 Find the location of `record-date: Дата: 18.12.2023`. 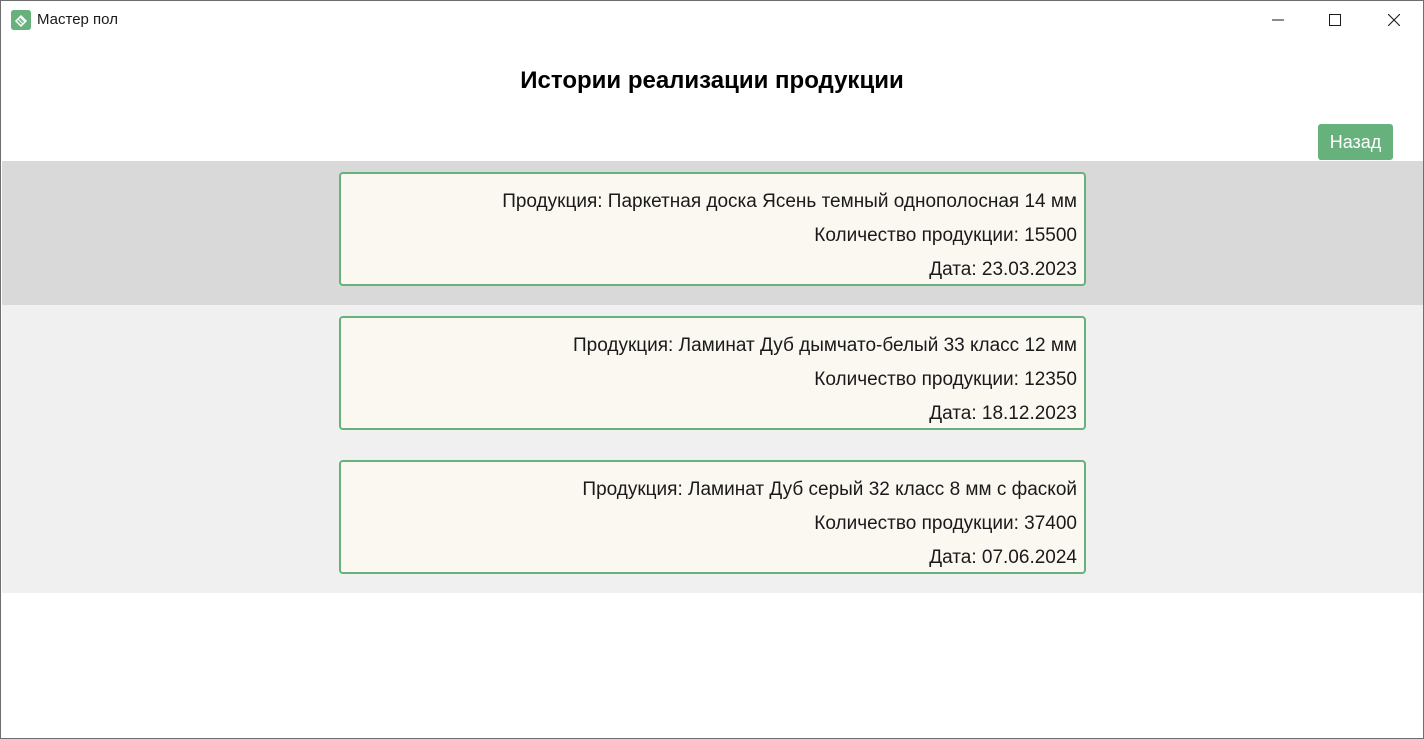

record-date: Дата: 18.12.2023 is located at coordinates (1003, 413).